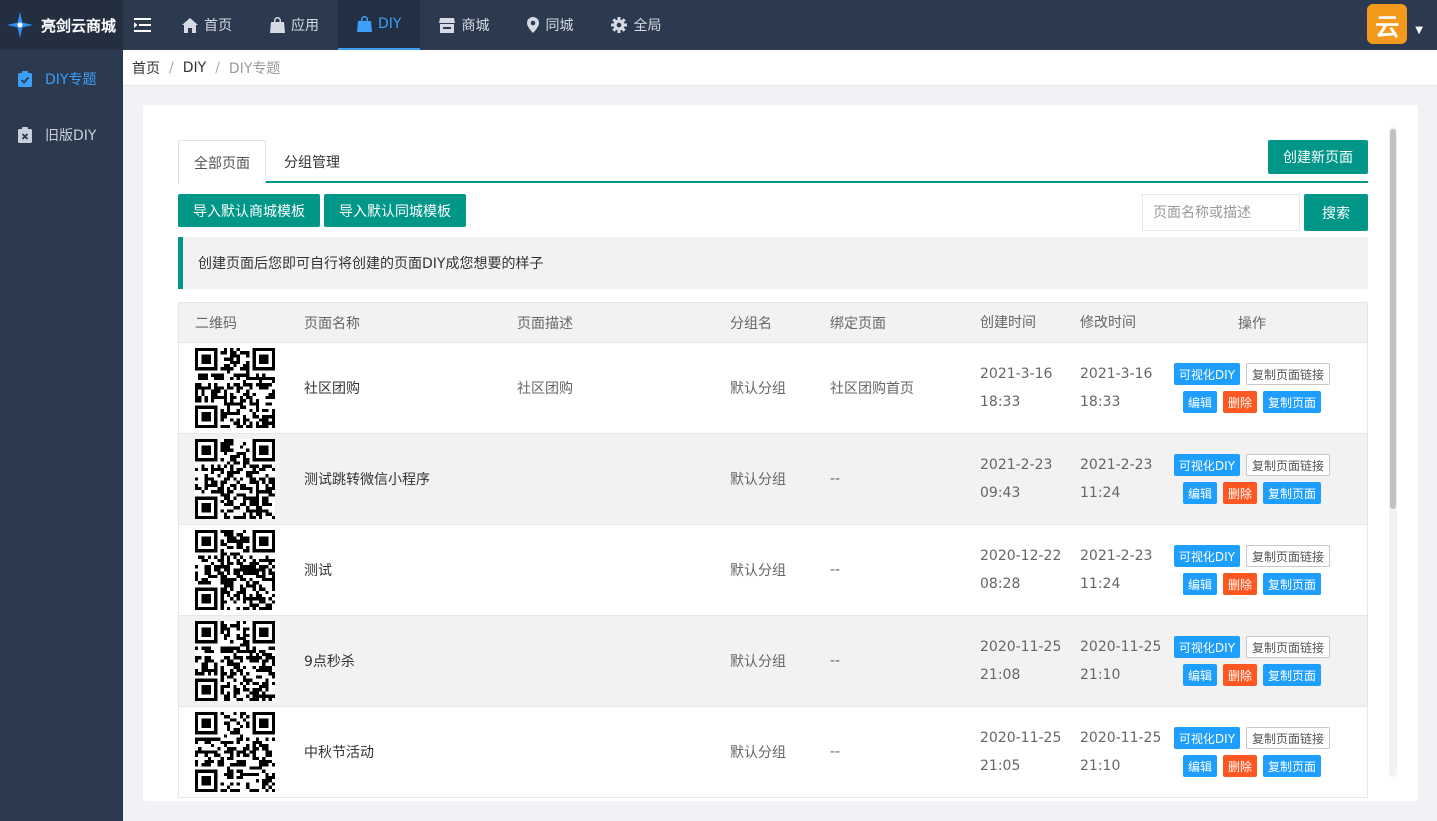  What do you see at coordinates (1318, 157) in the screenshot?
I see `create-page-button: 创建新页面` at bounding box center [1318, 157].